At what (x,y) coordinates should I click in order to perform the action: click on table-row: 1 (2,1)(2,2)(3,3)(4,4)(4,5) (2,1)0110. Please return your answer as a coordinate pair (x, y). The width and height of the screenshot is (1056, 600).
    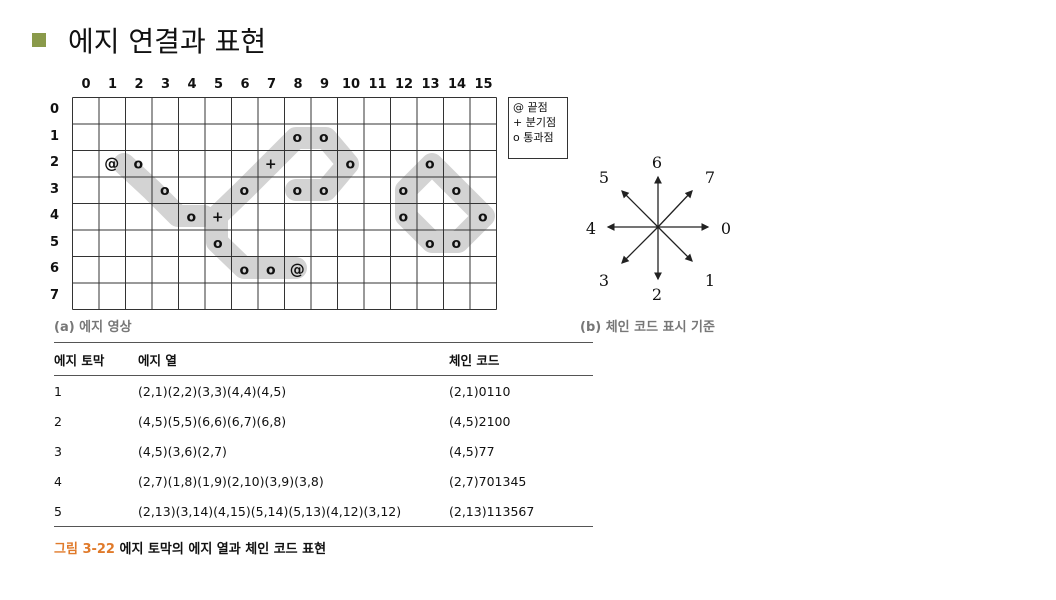
    Looking at the image, I should click on (323, 391).